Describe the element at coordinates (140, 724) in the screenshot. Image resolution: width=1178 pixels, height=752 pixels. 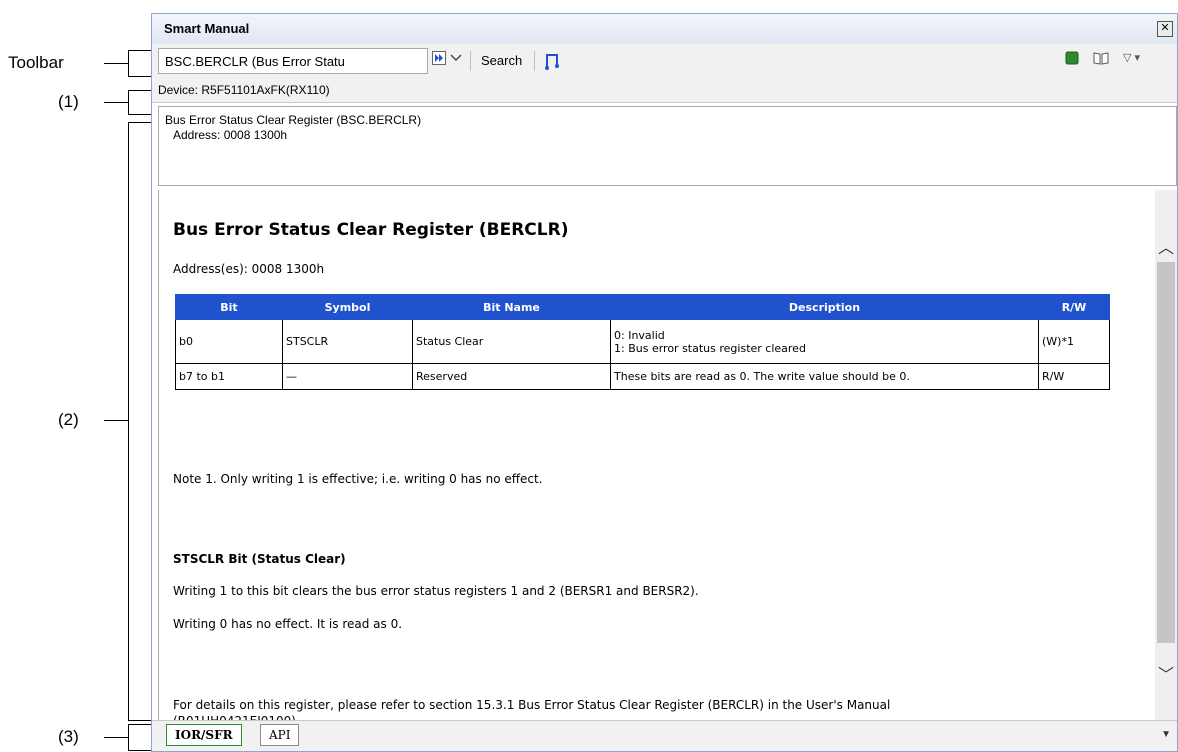
I see `bracket-3-top` at that location.